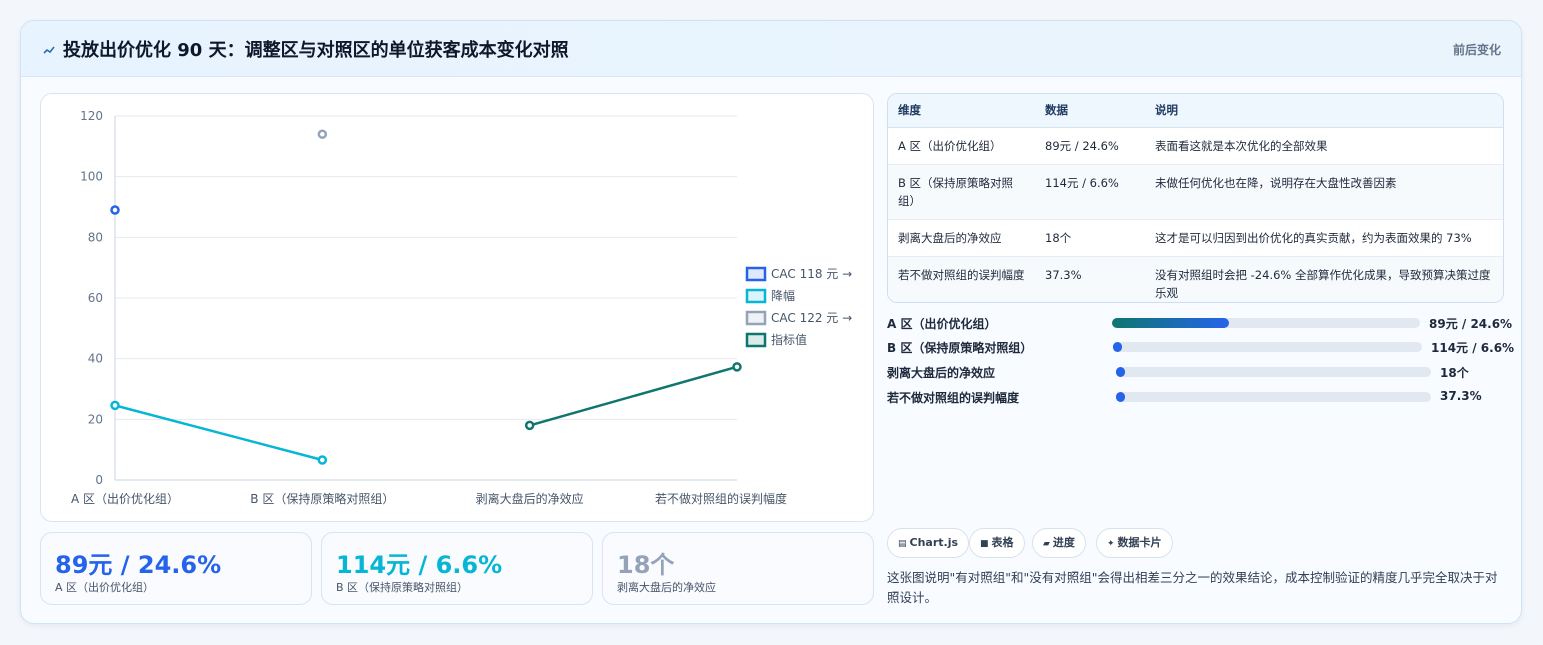  What do you see at coordinates (1476, 50) in the screenshot?
I see `header-tag: 前后变化` at bounding box center [1476, 50].